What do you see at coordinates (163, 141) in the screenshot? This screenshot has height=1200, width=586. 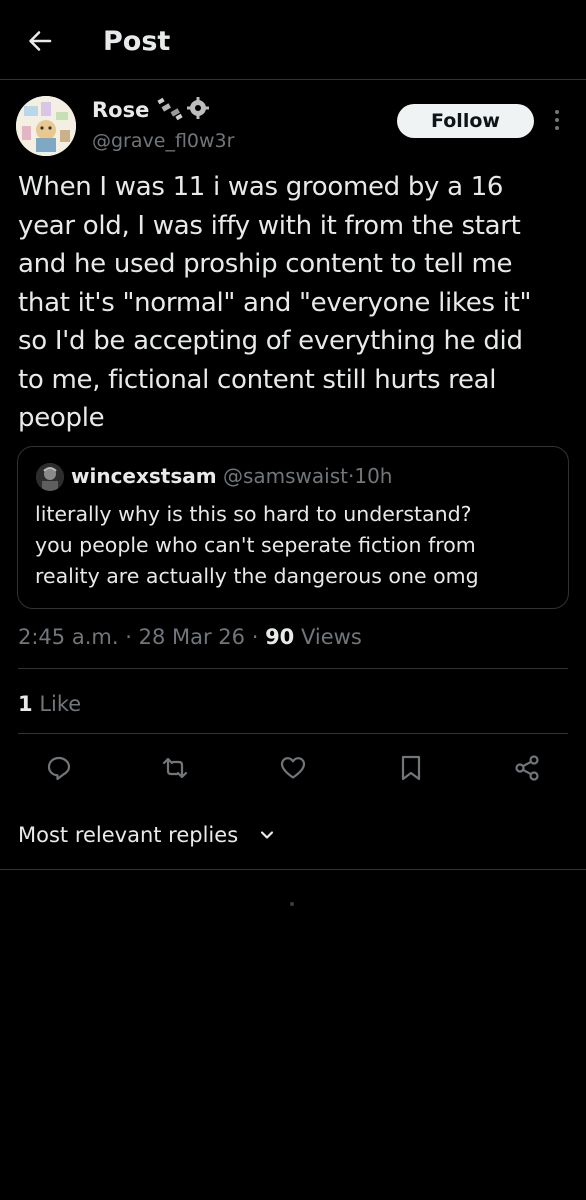 I see `author-handle: @grave_fl0w3r` at bounding box center [163, 141].